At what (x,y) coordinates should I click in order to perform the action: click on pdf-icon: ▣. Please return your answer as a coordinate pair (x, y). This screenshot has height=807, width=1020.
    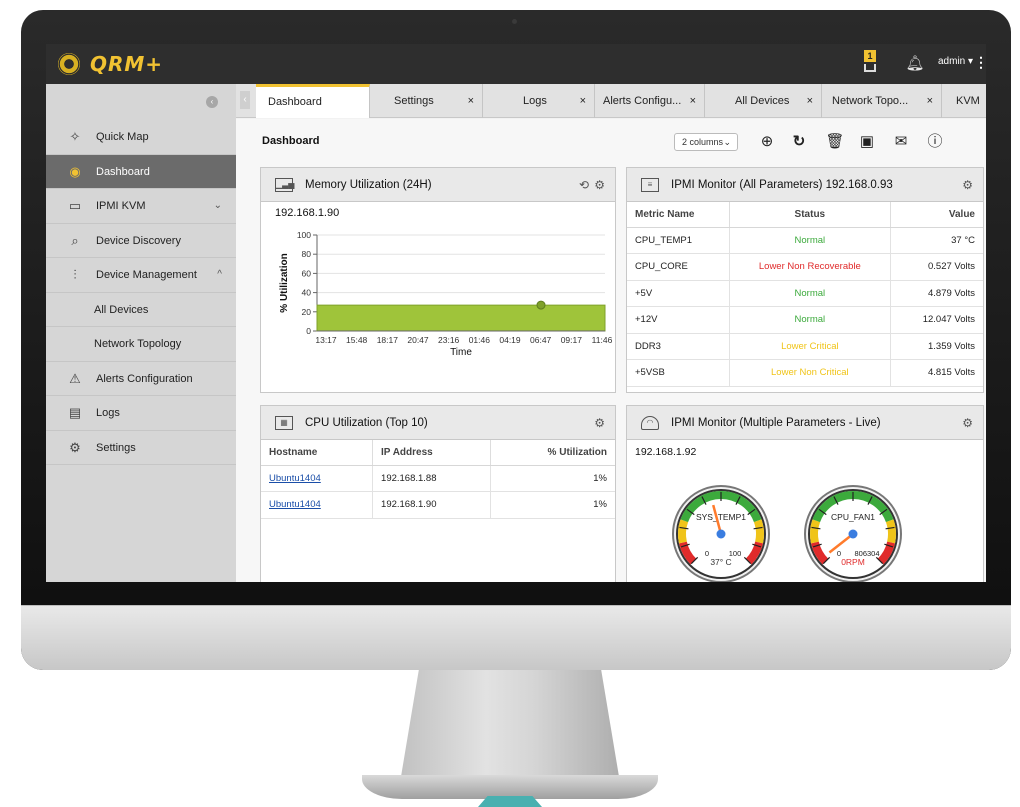
    Looking at the image, I should click on (867, 142).